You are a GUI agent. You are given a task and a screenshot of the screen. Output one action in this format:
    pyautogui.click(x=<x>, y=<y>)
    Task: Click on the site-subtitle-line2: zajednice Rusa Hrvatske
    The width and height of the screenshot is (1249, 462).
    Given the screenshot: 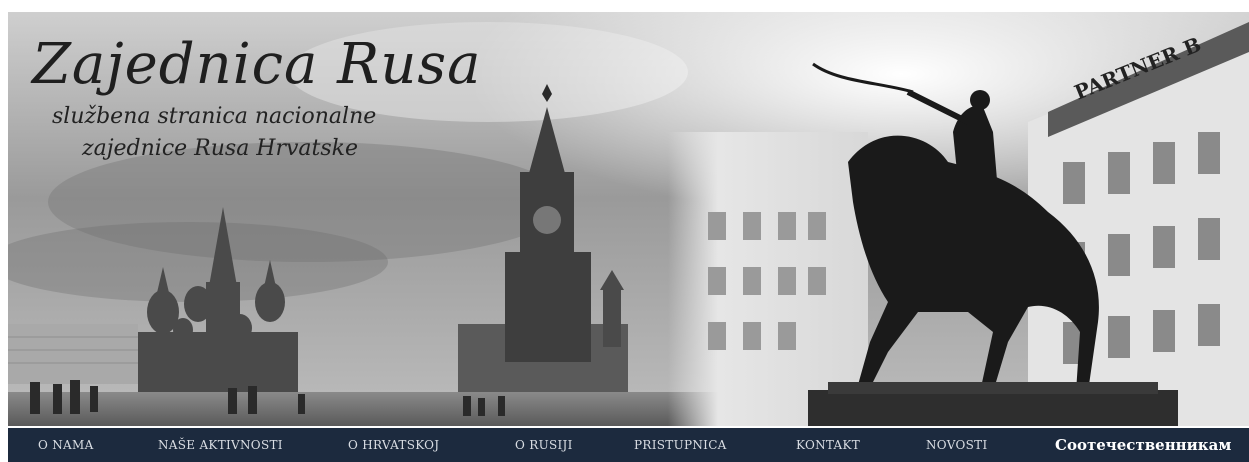 What is the action you would take?
    pyautogui.click(x=220, y=148)
    